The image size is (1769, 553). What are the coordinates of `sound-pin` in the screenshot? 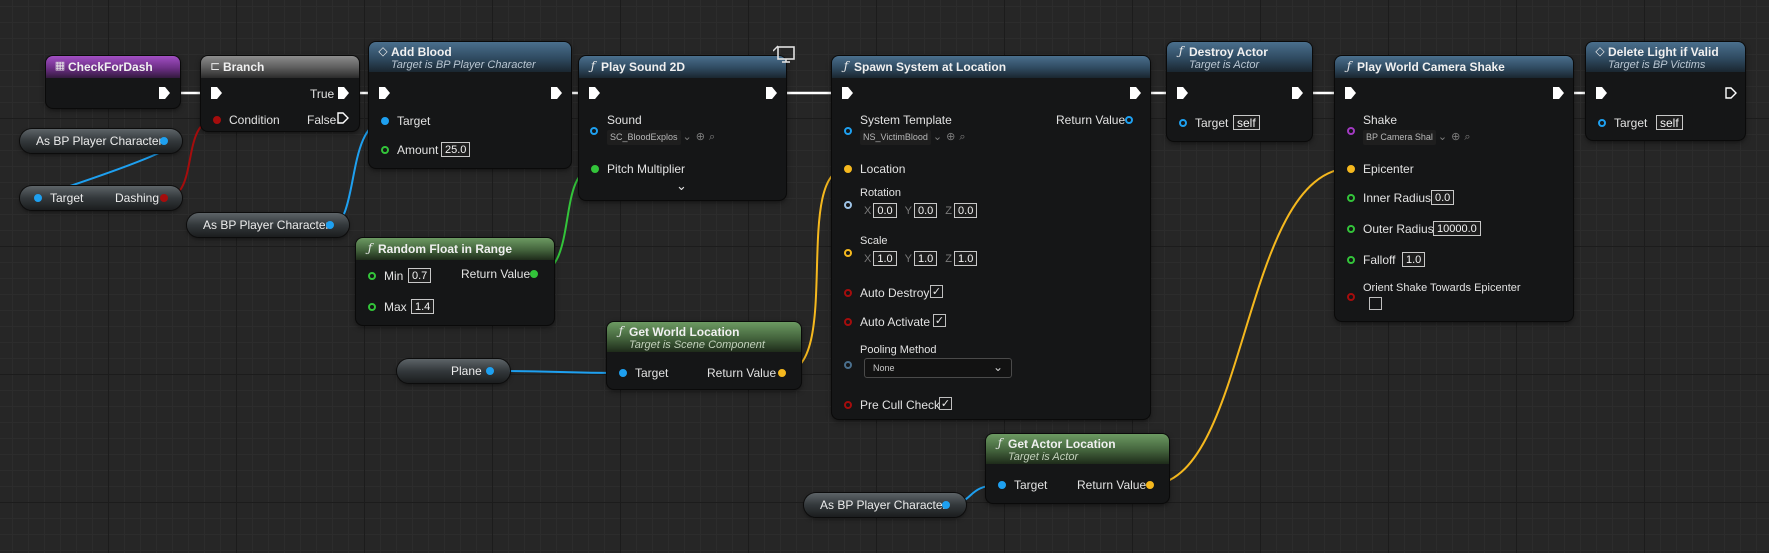 It's located at (594, 131).